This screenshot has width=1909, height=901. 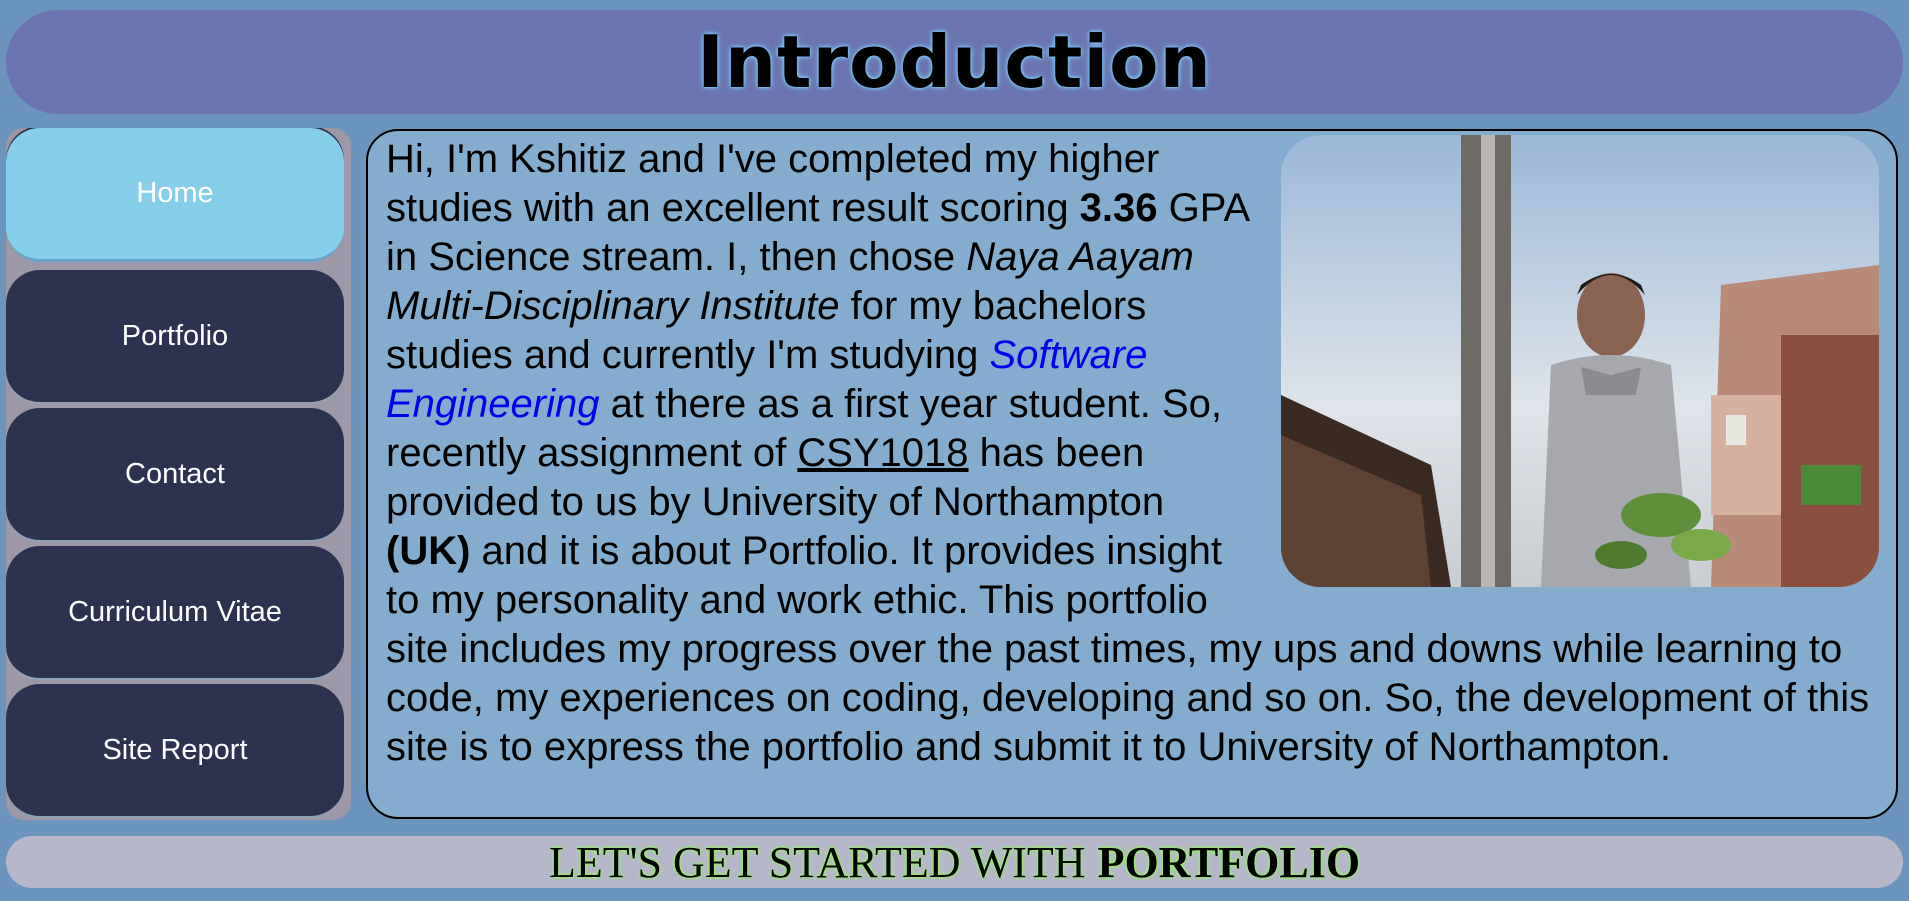 I want to click on page-title: Introduction, so click(x=954, y=62).